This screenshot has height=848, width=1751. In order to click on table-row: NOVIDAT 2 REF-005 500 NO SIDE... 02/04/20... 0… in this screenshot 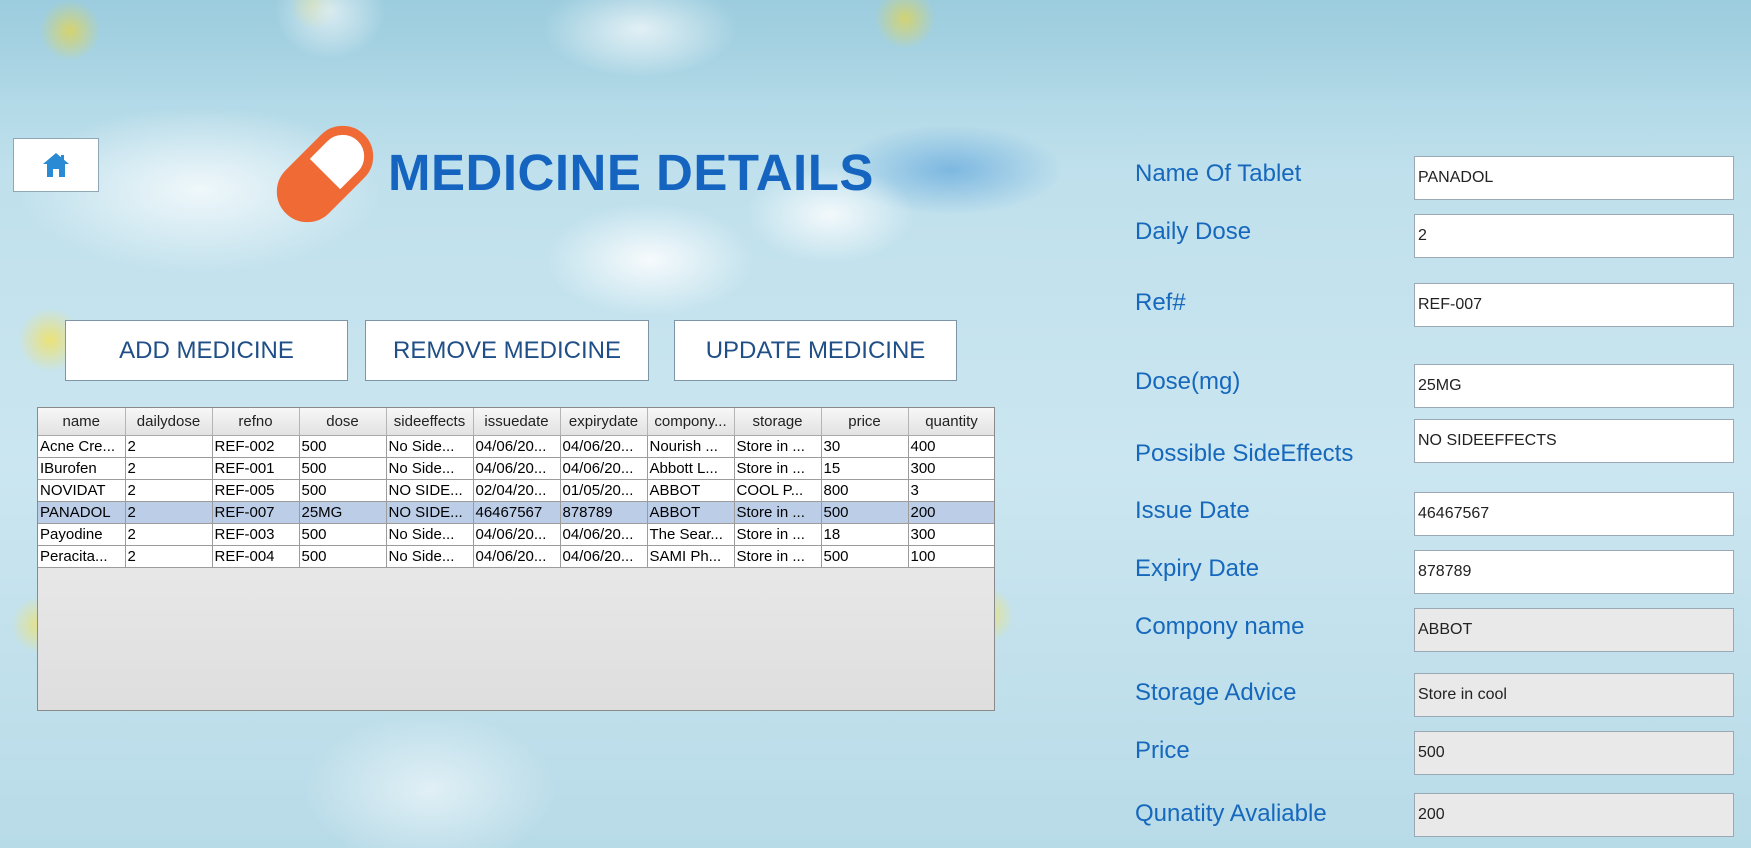, I will do `click(516, 490)`.